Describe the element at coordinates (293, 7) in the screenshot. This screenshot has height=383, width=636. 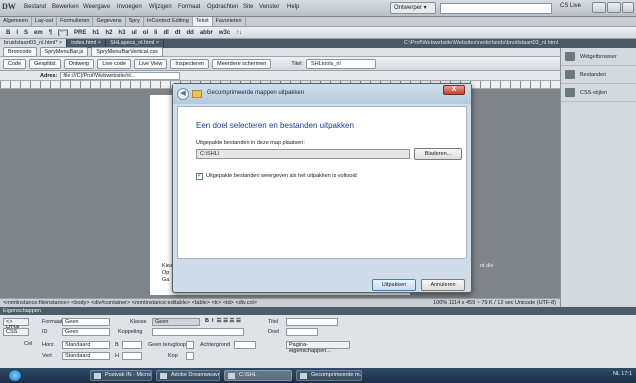
I see `menu-item-help: Help` at that location.